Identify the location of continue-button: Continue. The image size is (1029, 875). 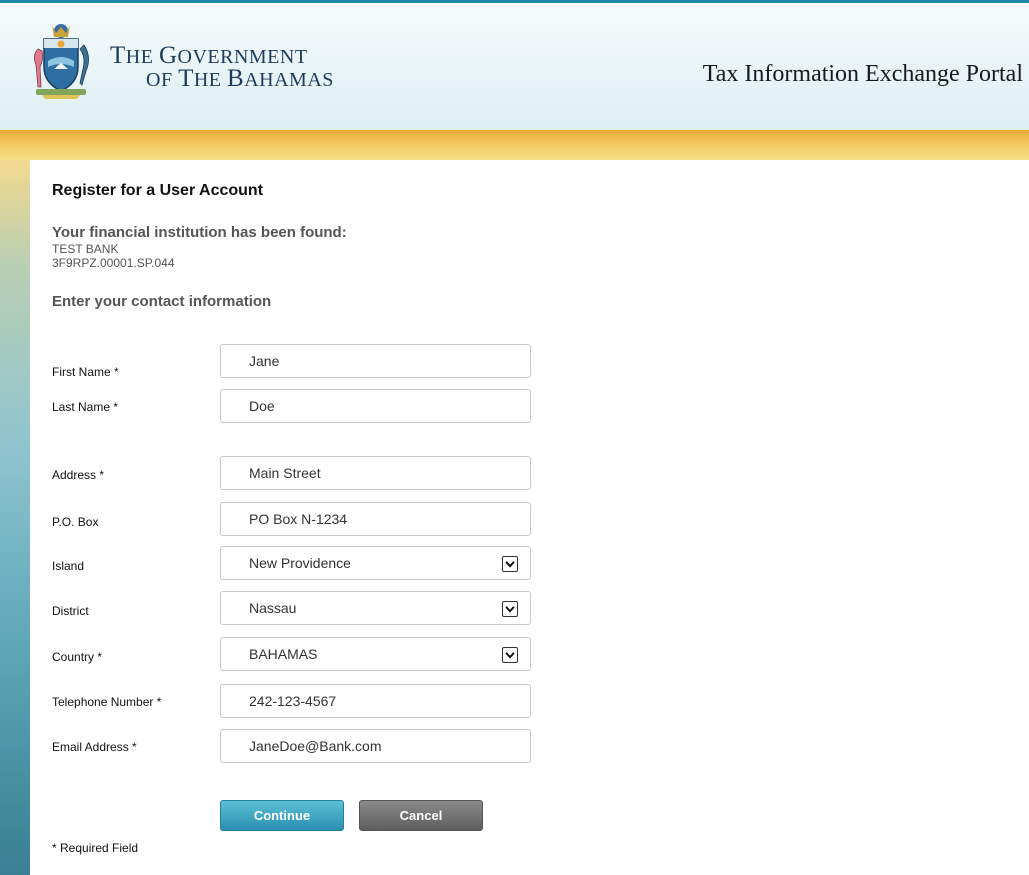
(282, 815).